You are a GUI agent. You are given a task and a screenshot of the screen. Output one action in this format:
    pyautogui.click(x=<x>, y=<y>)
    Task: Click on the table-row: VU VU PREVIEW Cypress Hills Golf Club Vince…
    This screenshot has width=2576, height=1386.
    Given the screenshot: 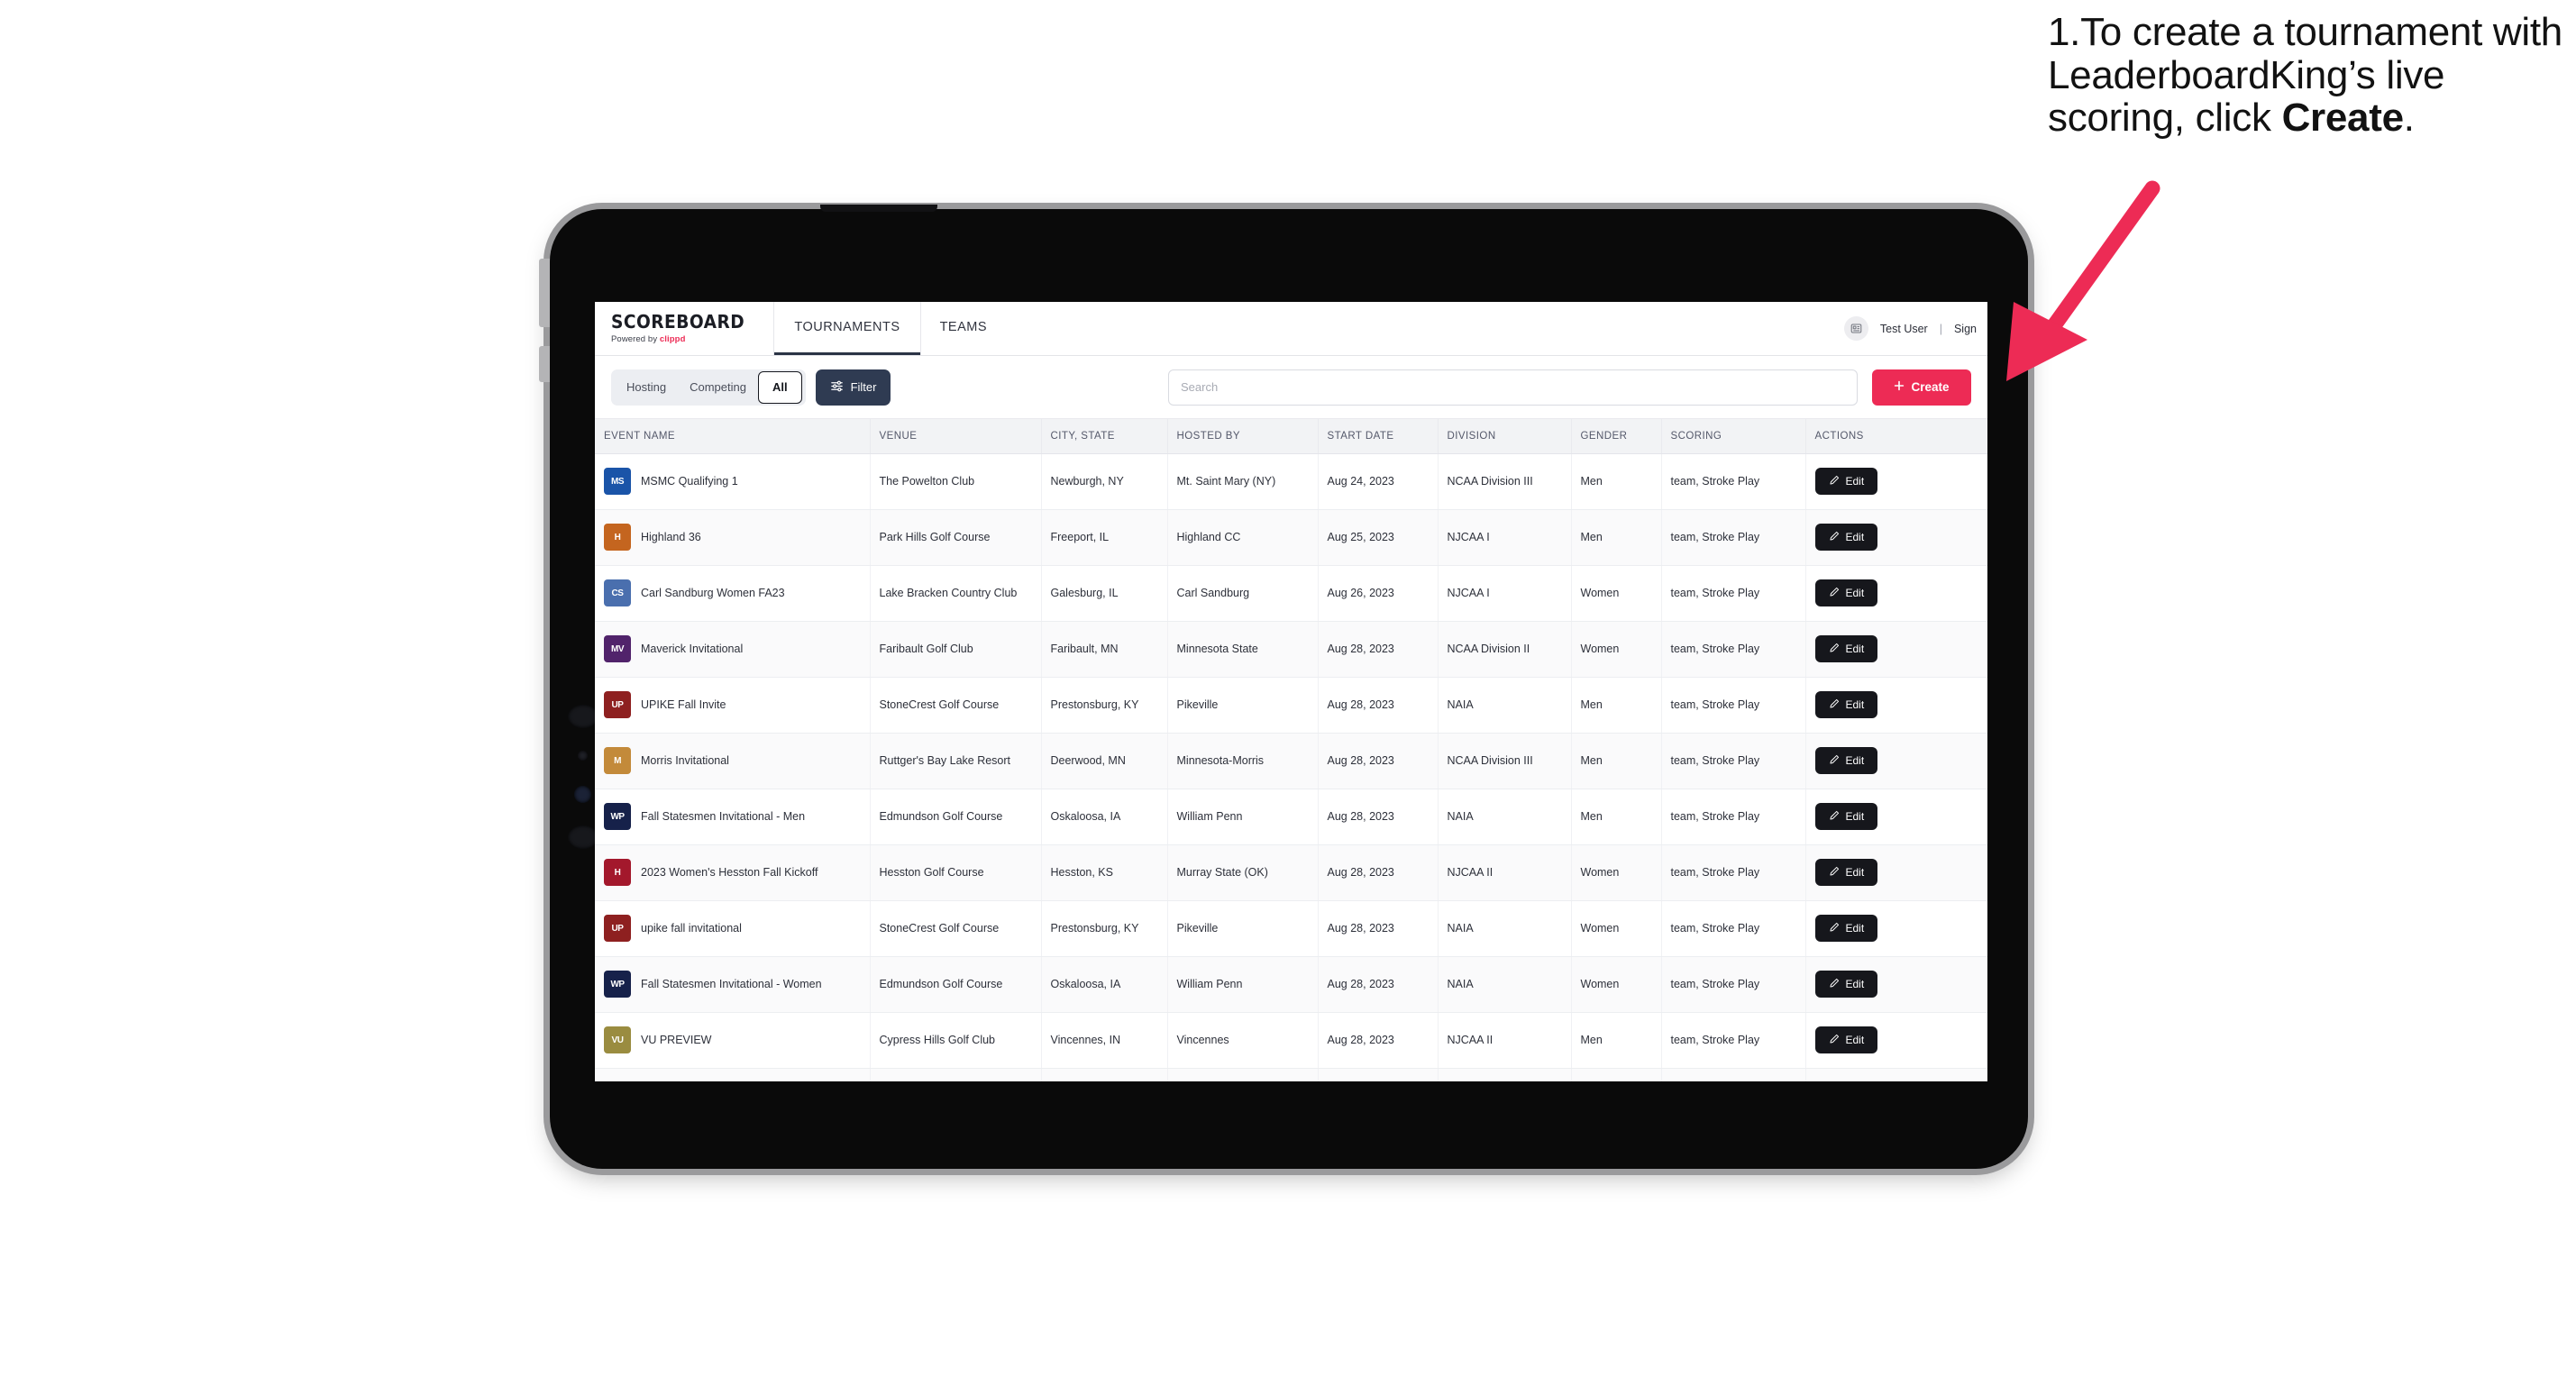 What is the action you would take?
    pyautogui.click(x=1291, y=1040)
    